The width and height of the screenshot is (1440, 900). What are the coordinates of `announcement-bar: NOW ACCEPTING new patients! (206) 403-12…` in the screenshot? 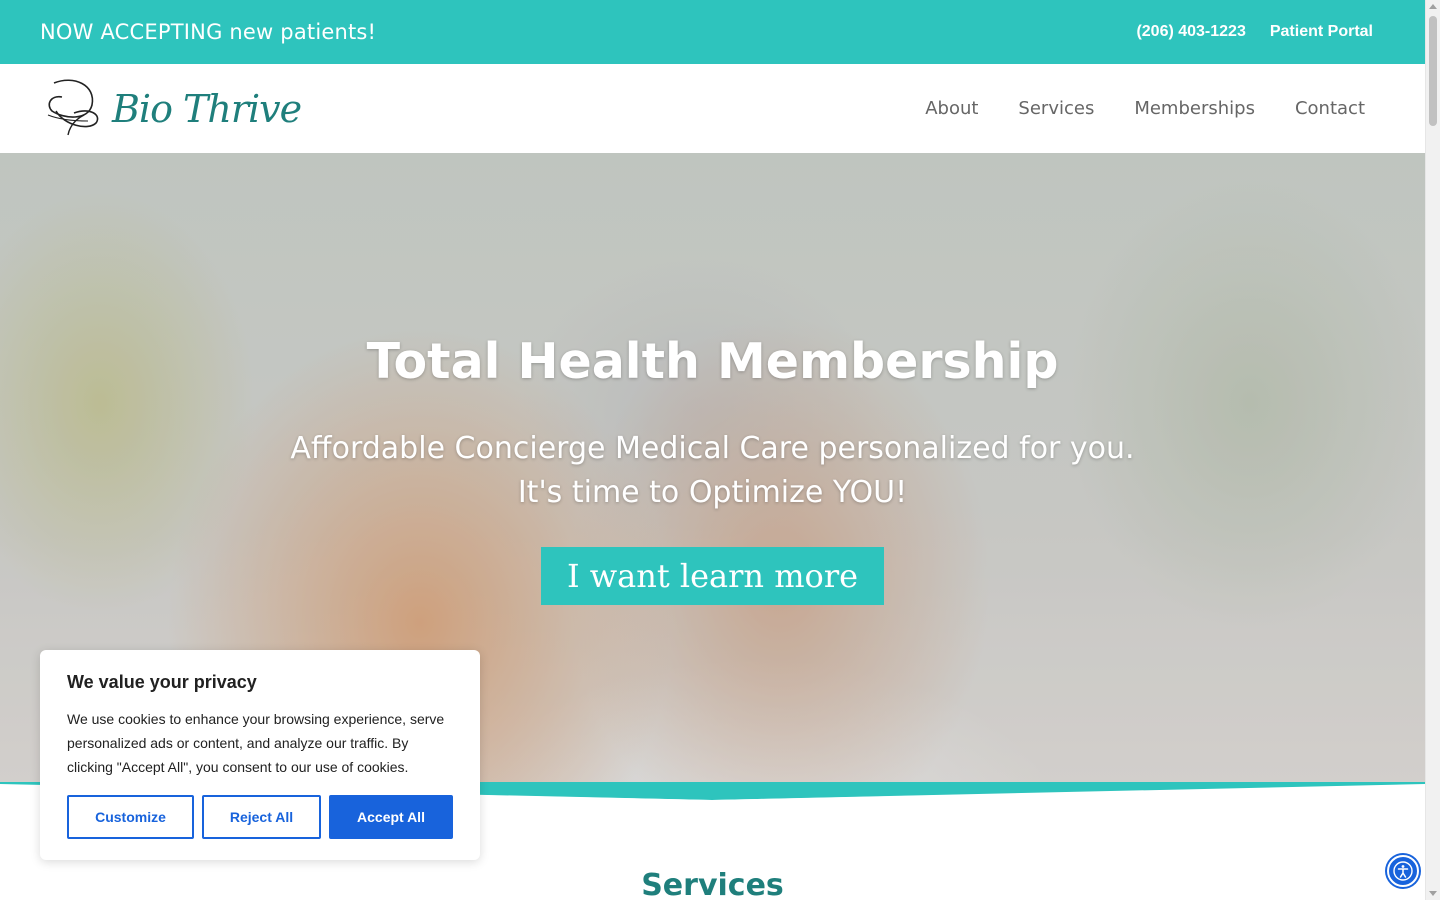 It's located at (712, 32).